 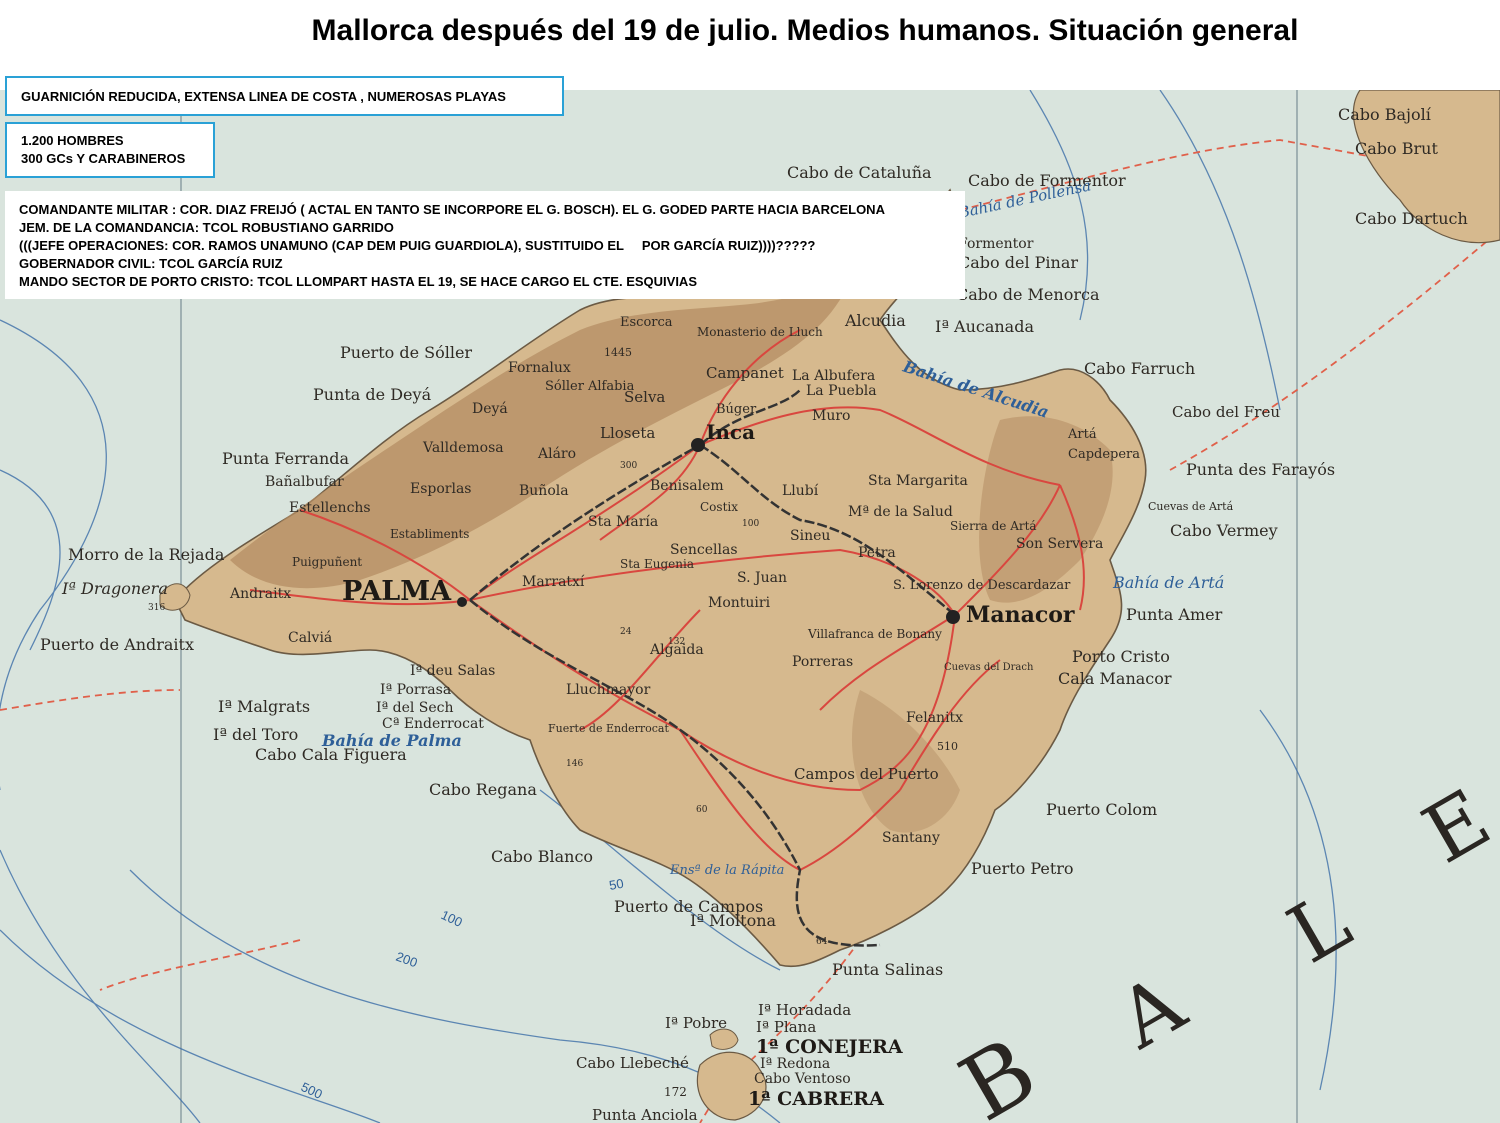 What do you see at coordinates (1101, 809) in the screenshot?
I see `place-label: Puerto Colom` at bounding box center [1101, 809].